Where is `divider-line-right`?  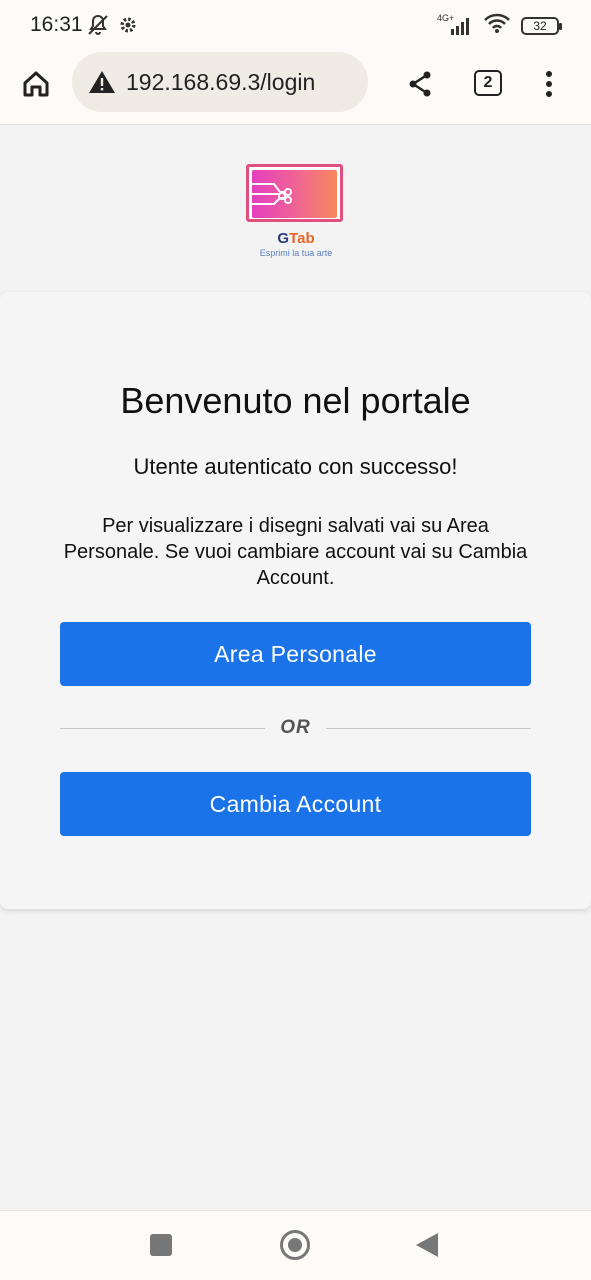
divider-line-right is located at coordinates (428, 728).